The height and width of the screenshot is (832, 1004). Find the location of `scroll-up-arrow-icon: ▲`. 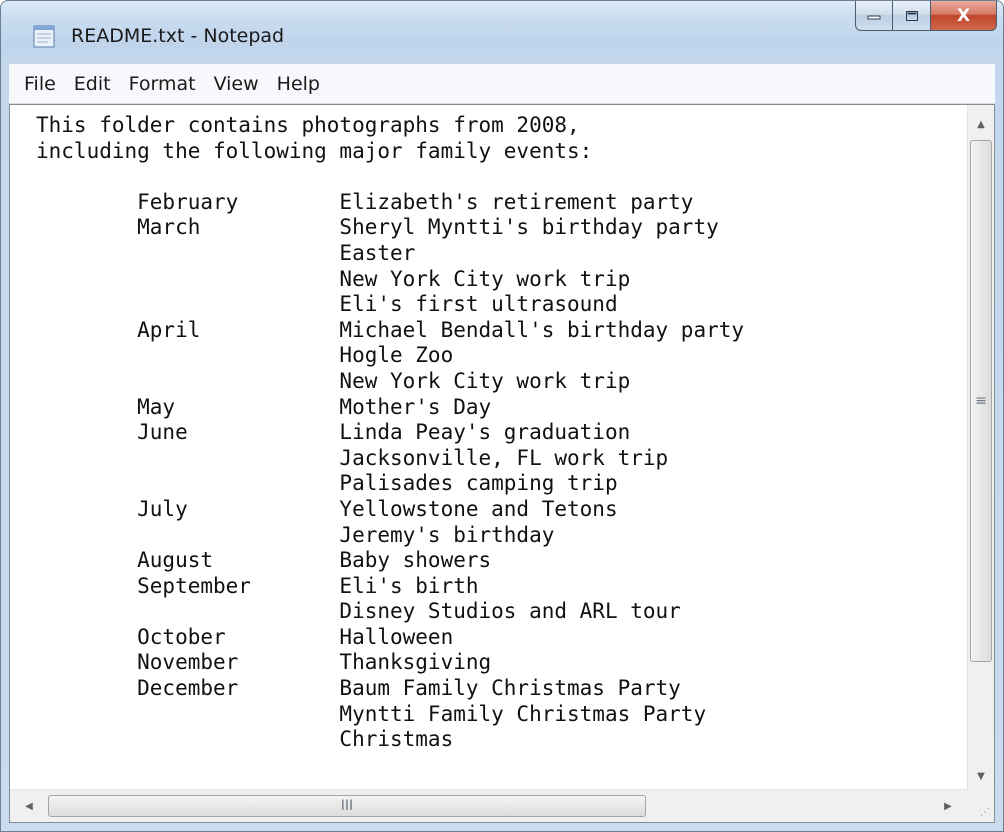

scroll-up-arrow-icon: ▲ is located at coordinates (981, 124).